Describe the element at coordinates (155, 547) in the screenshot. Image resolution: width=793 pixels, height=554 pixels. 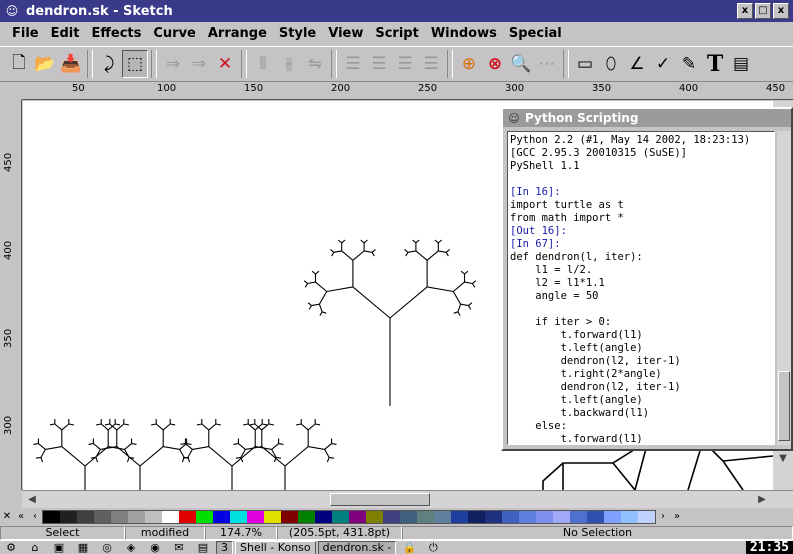
I see `browser-icon: ◉` at that location.